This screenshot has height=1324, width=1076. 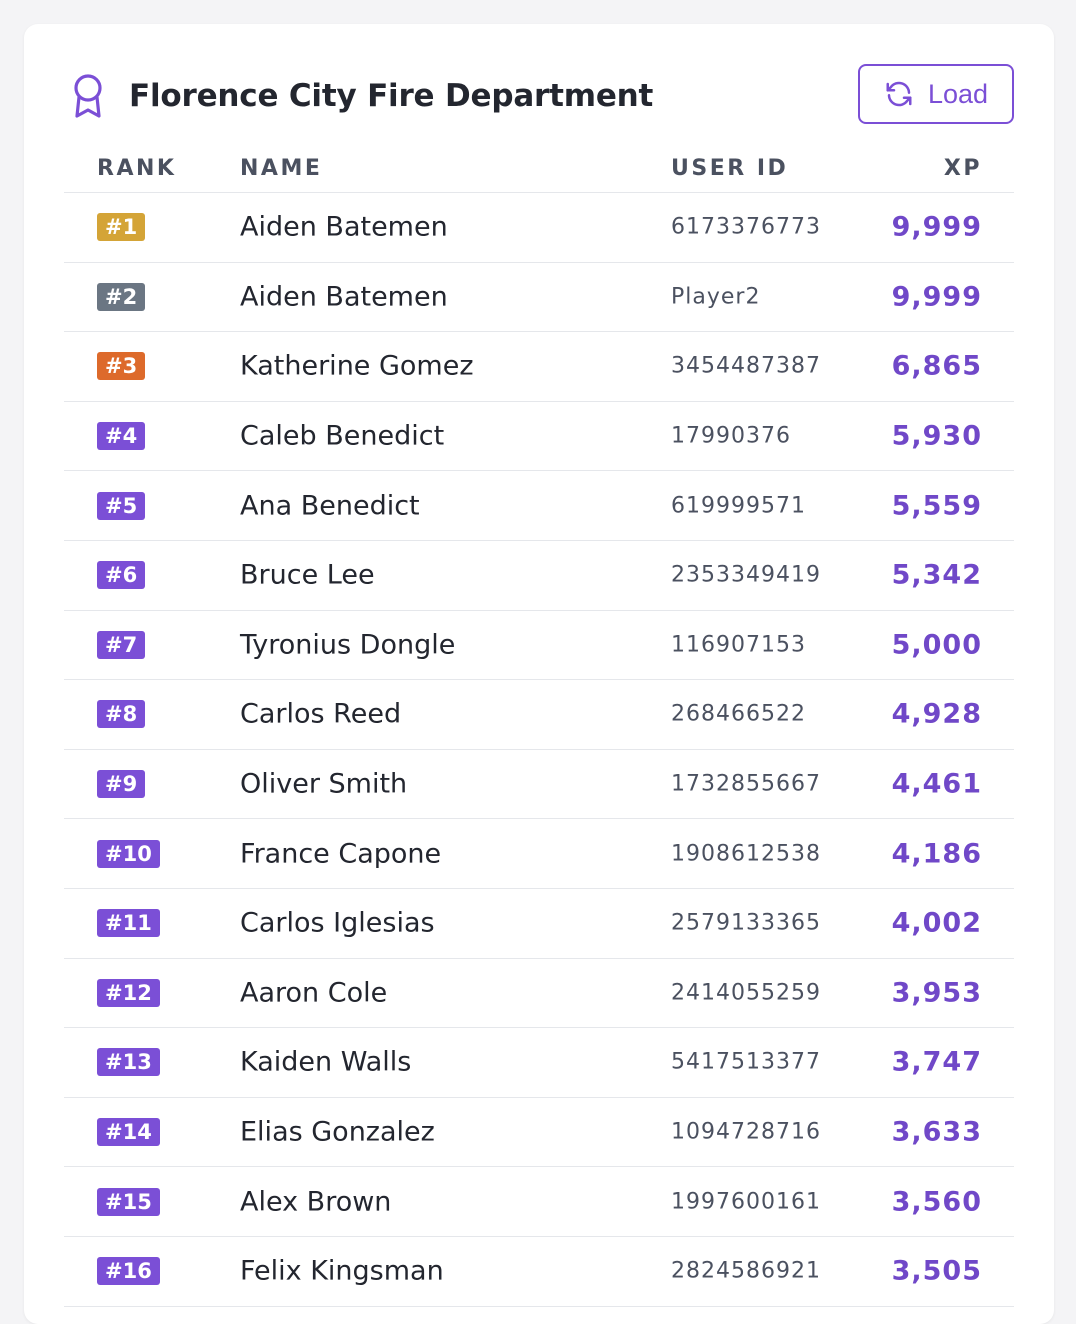 What do you see at coordinates (307, 575) in the screenshot?
I see `player-name: Bruce Lee` at bounding box center [307, 575].